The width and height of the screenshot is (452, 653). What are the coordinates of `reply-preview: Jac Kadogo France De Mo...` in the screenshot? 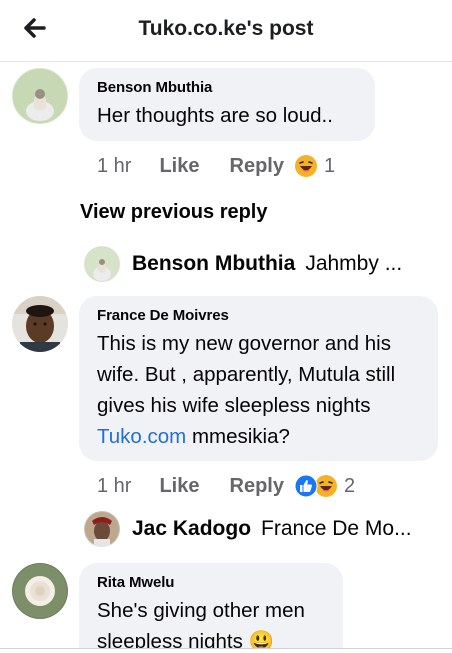 It's located at (248, 529).